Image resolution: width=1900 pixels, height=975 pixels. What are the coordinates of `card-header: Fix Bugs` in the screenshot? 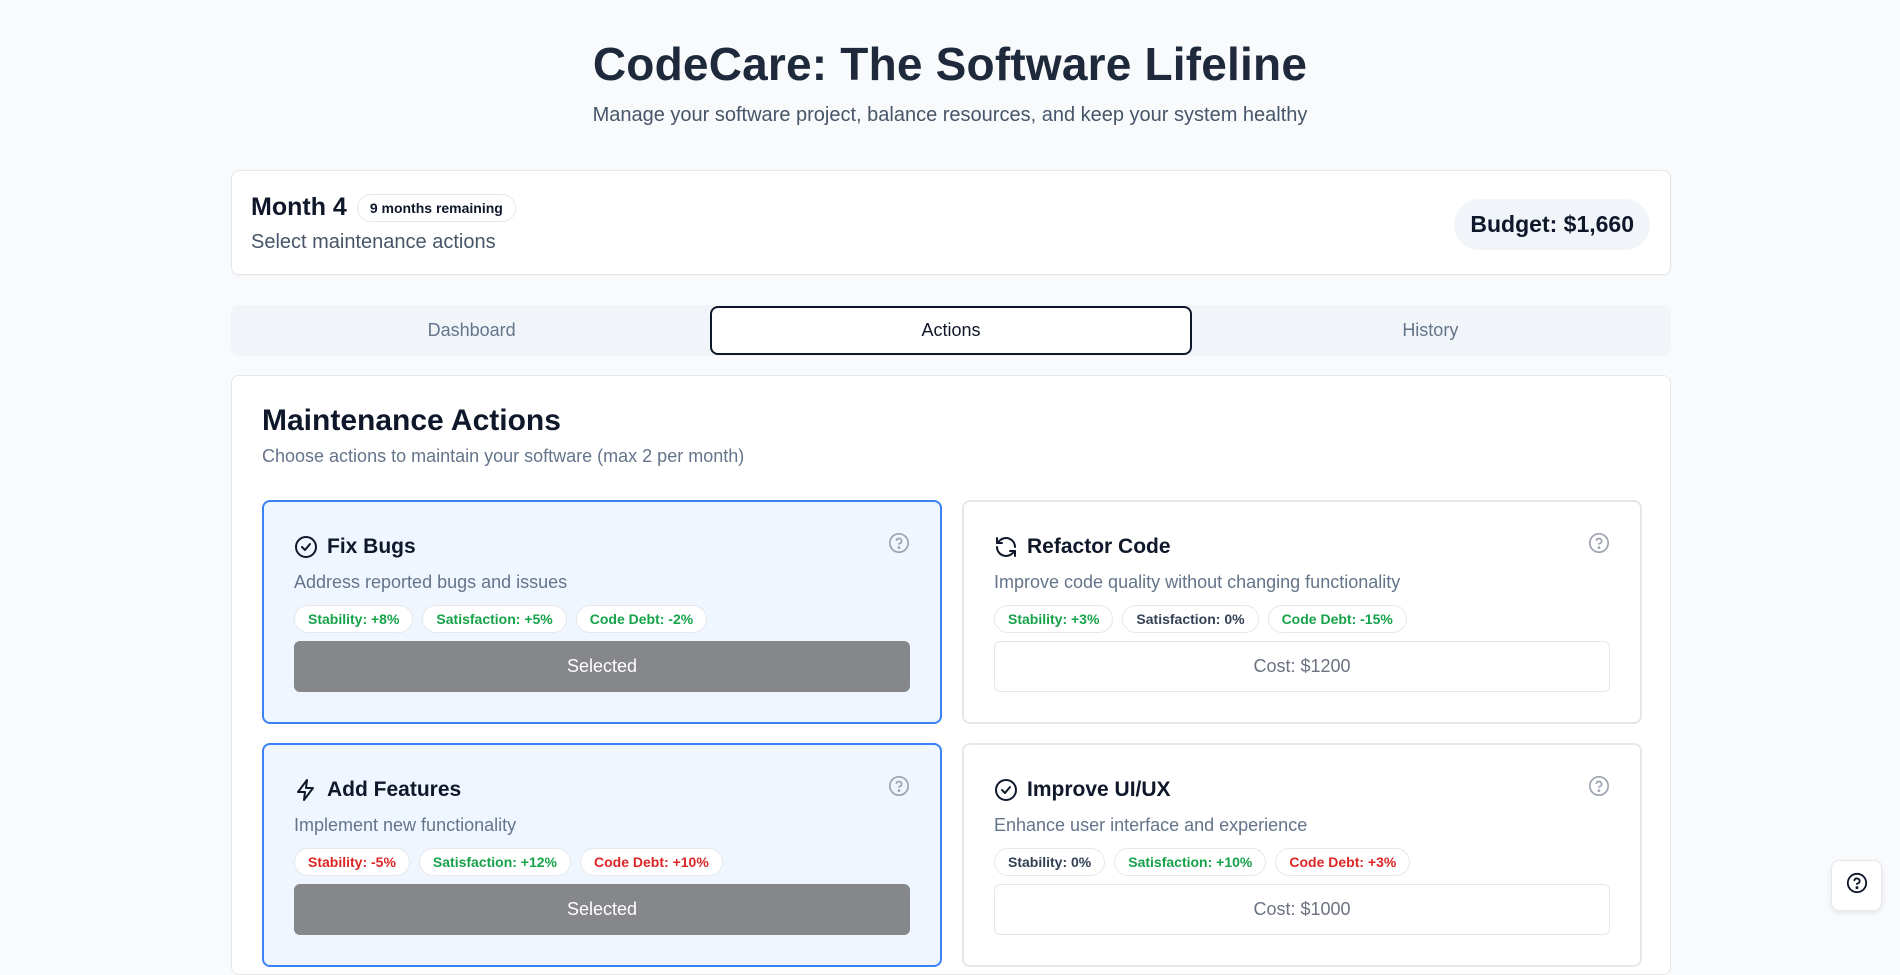 It's located at (355, 547).